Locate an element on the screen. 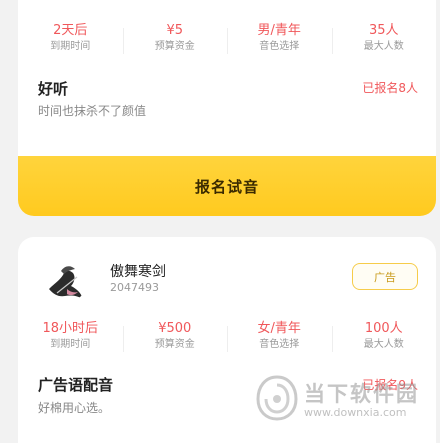 This screenshot has height=443, width=440. task-description: 时间也抹杀不了颜值 is located at coordinates (92, 111).